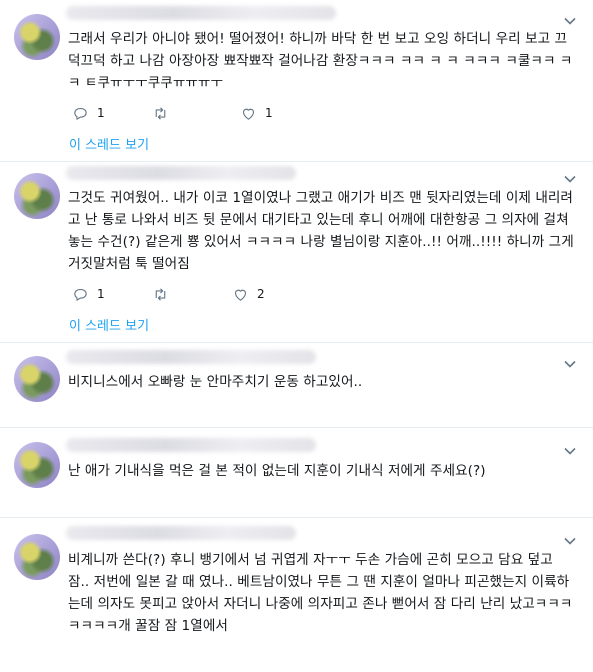 This screenshot has height=672, width=593. I want to click on tweet: 비지니스에서 오빠랑 눈 안마주치기 운동 하고있어.., so click(296, 385).